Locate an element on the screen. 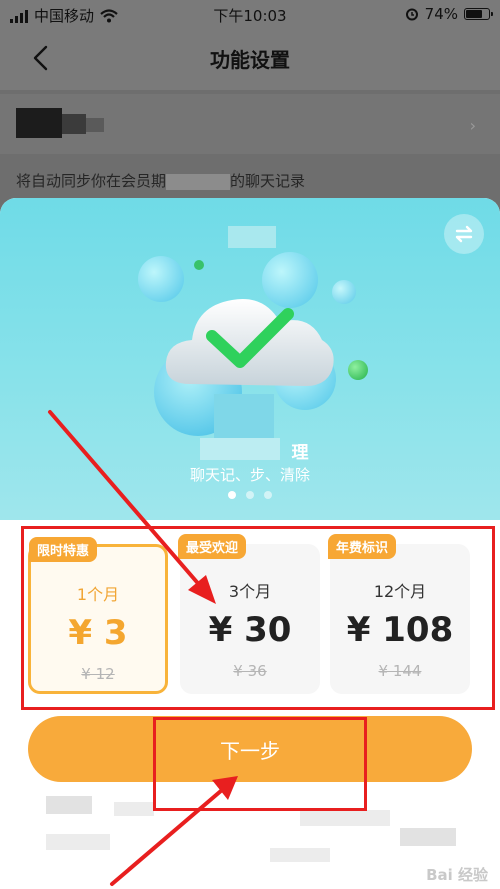 This screenshot has height=889, width=500. watermark: Bai 经验 is located at coordinates (457, 875).